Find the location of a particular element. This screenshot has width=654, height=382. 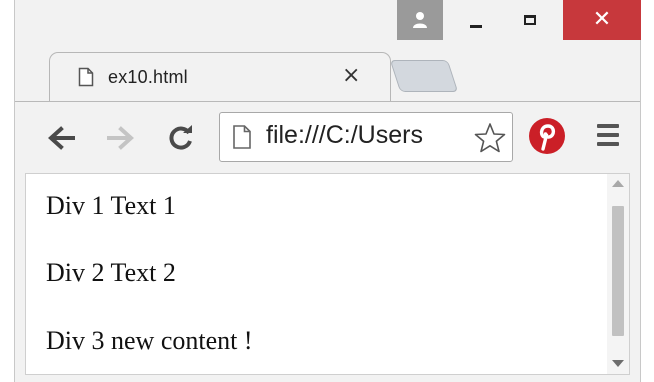

div-3-text: Div 3 new content ! is located at coordinates (149, 340).